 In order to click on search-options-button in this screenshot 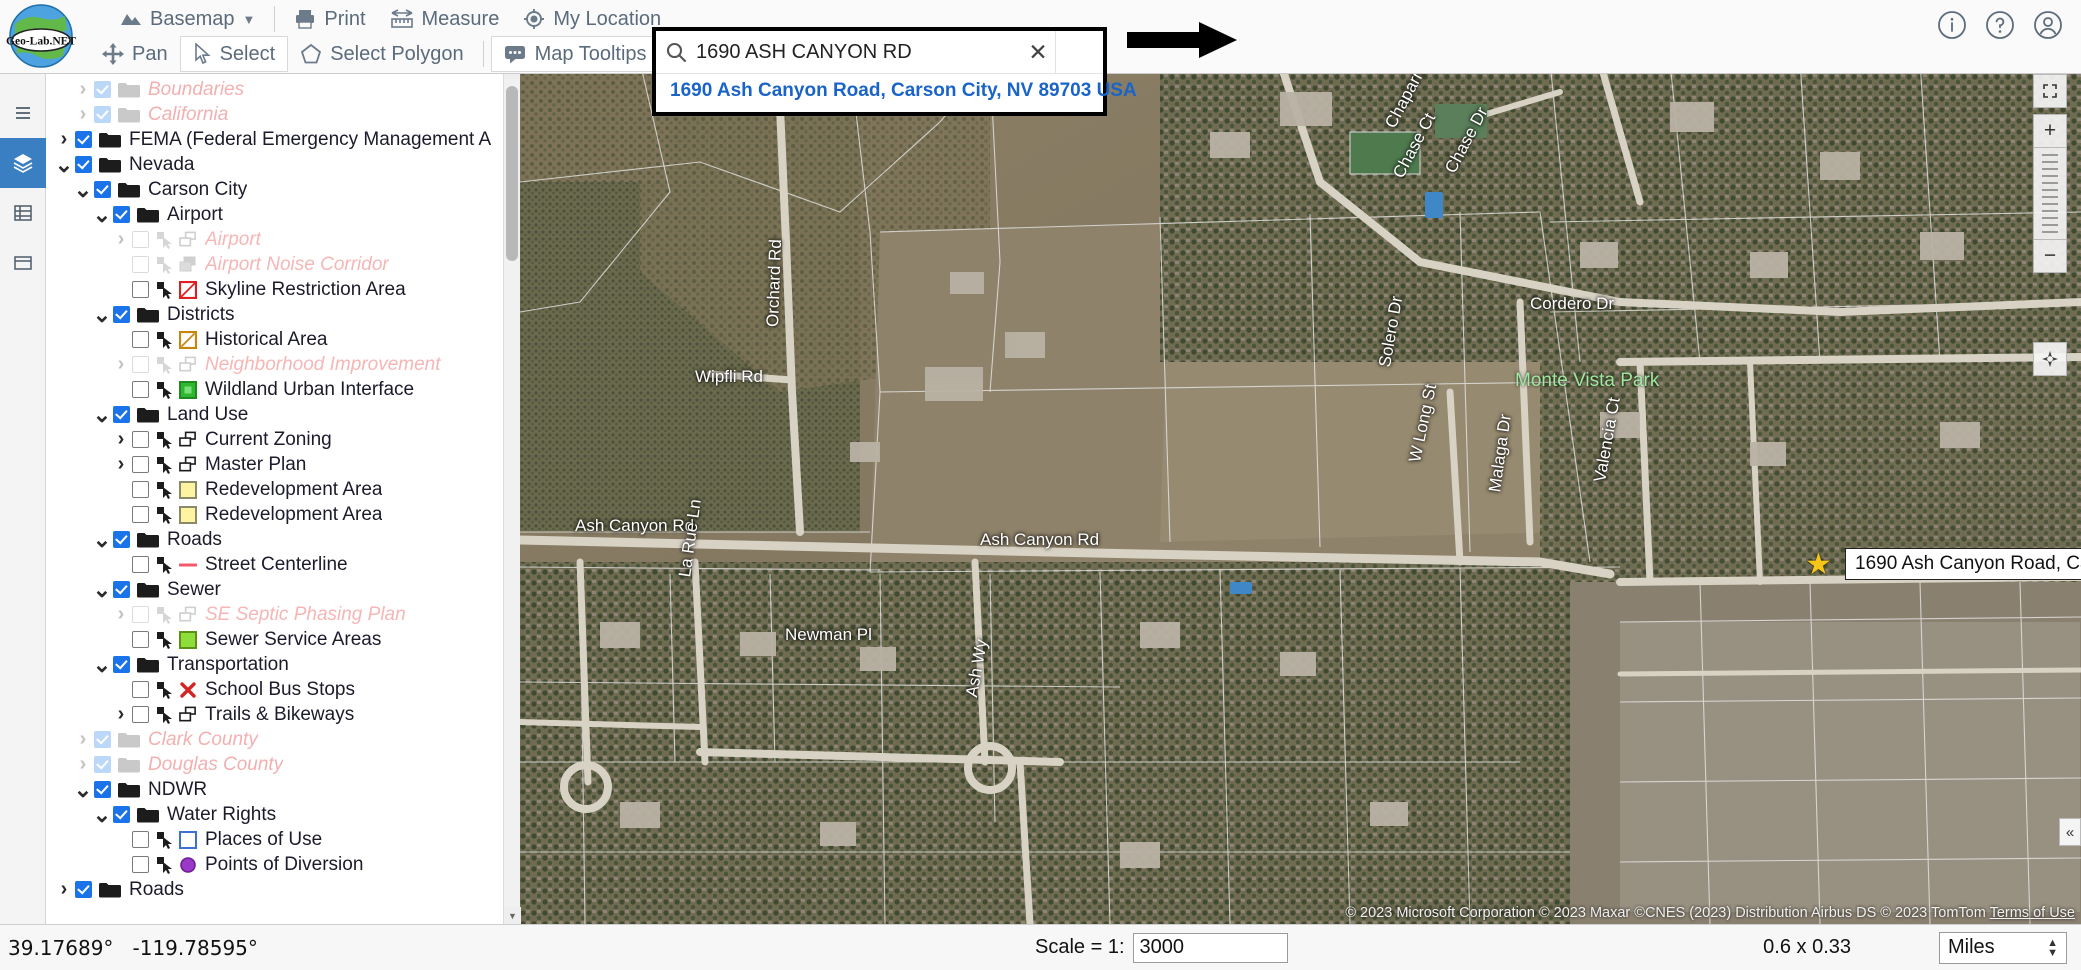, I will do `click(1079, 52)`.